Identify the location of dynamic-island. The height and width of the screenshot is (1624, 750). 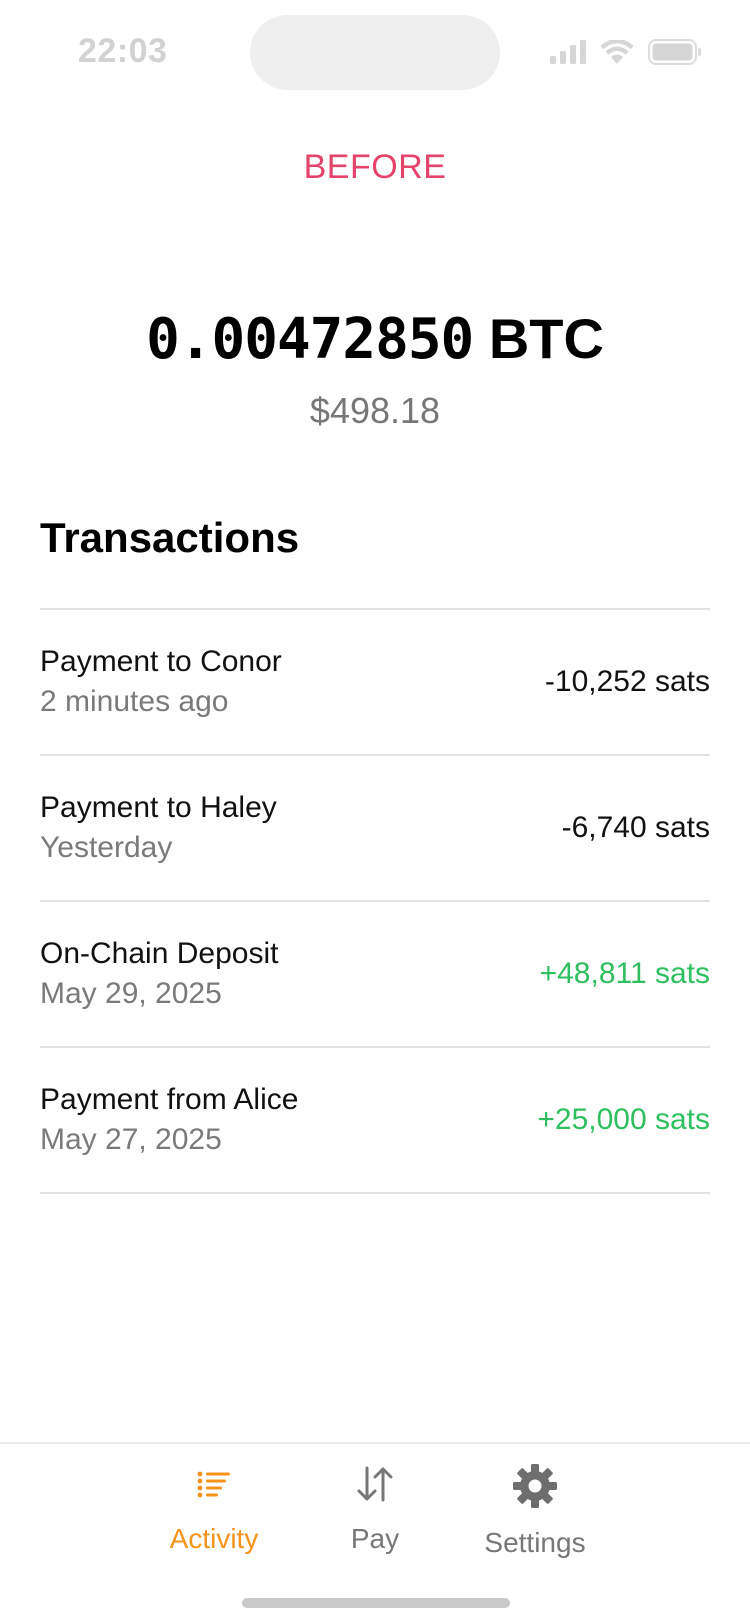
(375, 52).